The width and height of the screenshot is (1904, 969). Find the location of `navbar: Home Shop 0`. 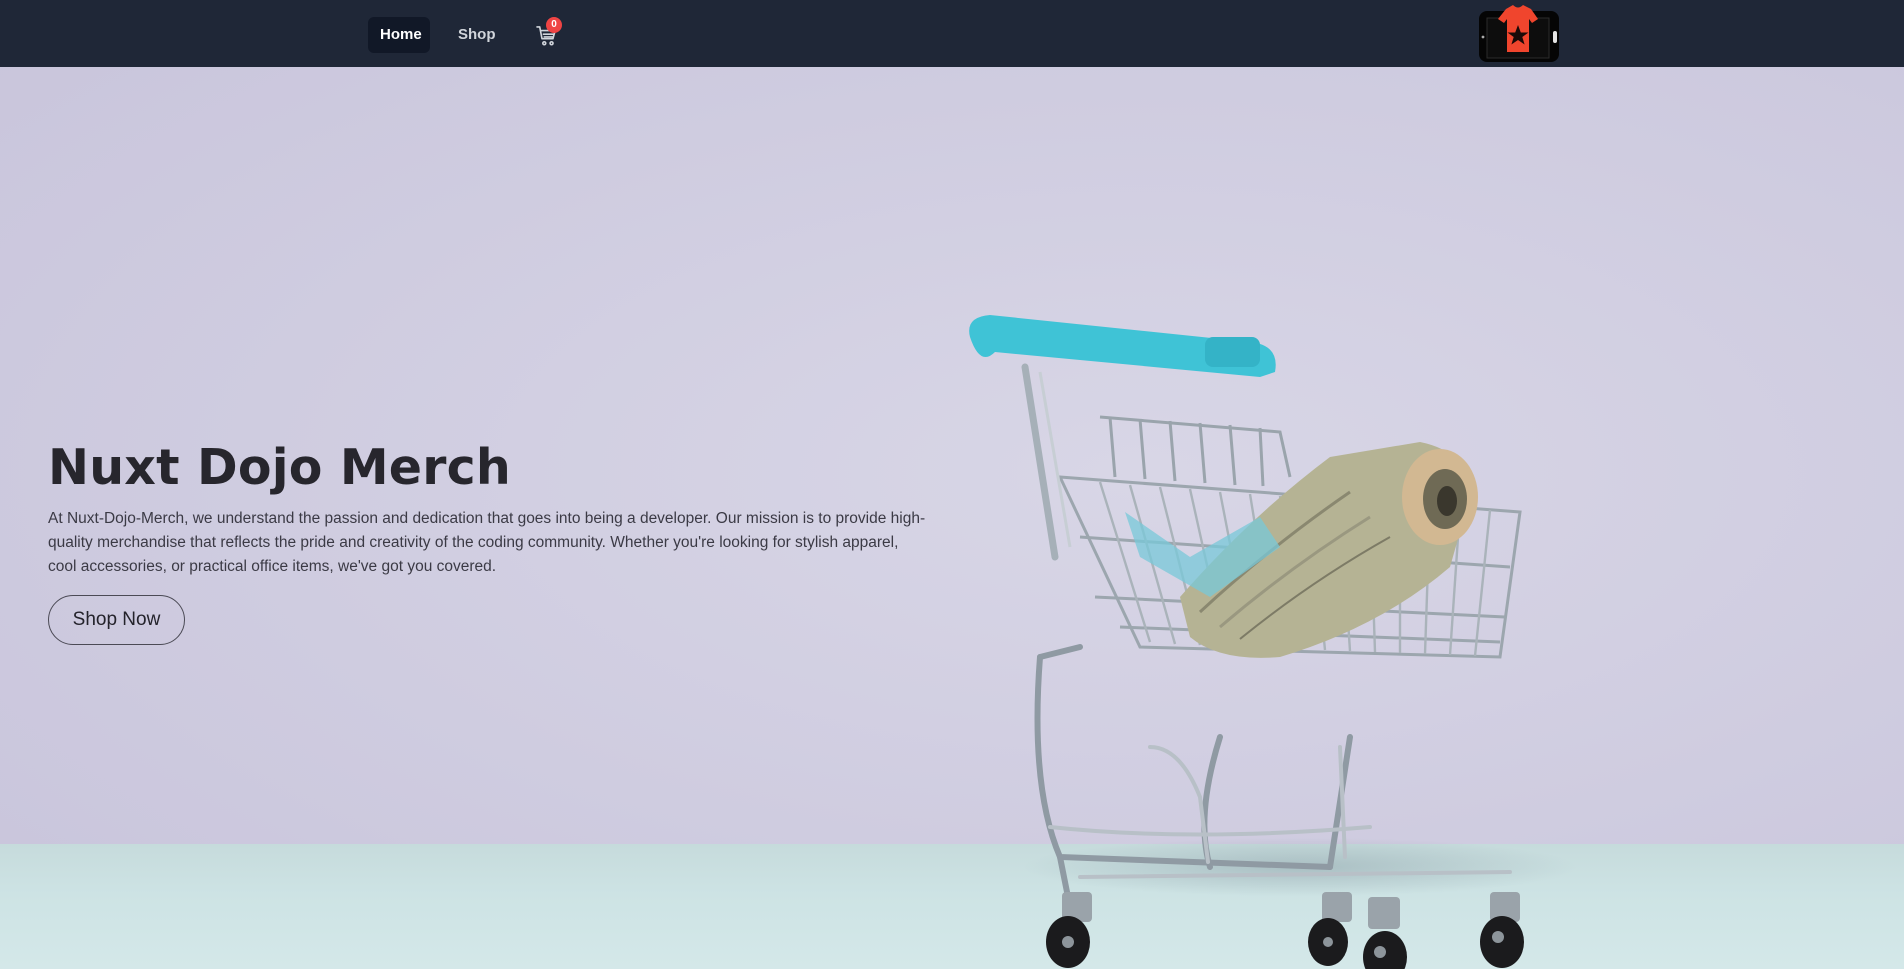

navbar: Home Shop 0 is located at coordinates (952, 33).